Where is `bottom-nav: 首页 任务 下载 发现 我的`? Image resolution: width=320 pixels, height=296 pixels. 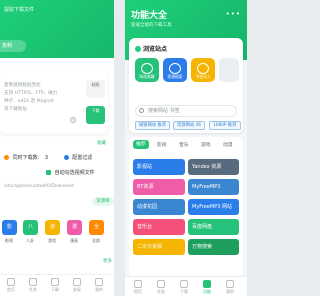 bottom-nav: 首页 任务 下载 发现 我的 is located at coordinates (57, 285).